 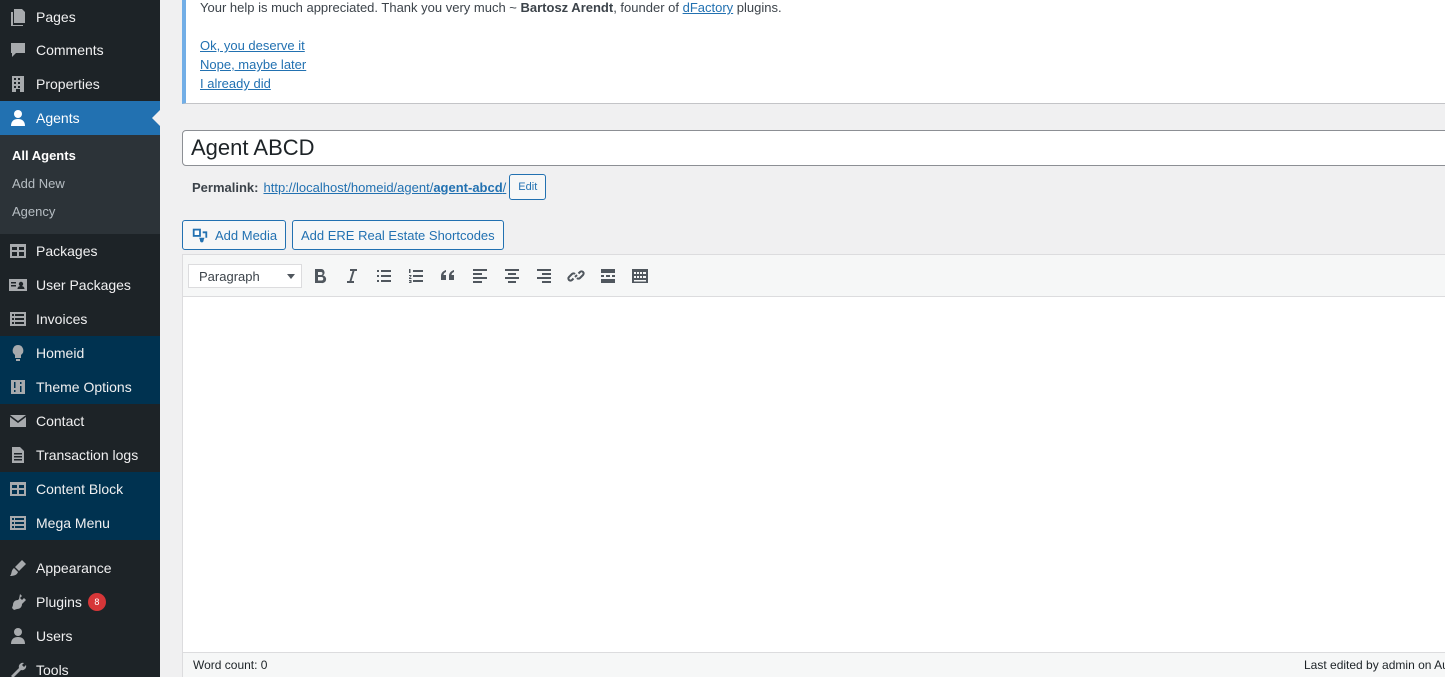 I want to click on sidebar-item-users: Users, so click(x=80, y=636).